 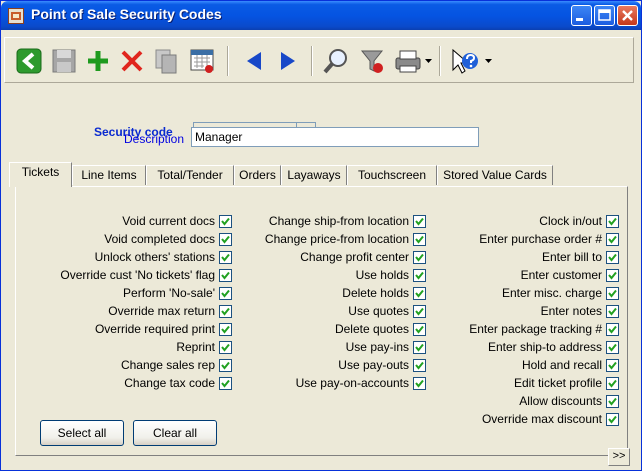 I want to click on permission-row: Hold and recall, so click(x=499, y=366).